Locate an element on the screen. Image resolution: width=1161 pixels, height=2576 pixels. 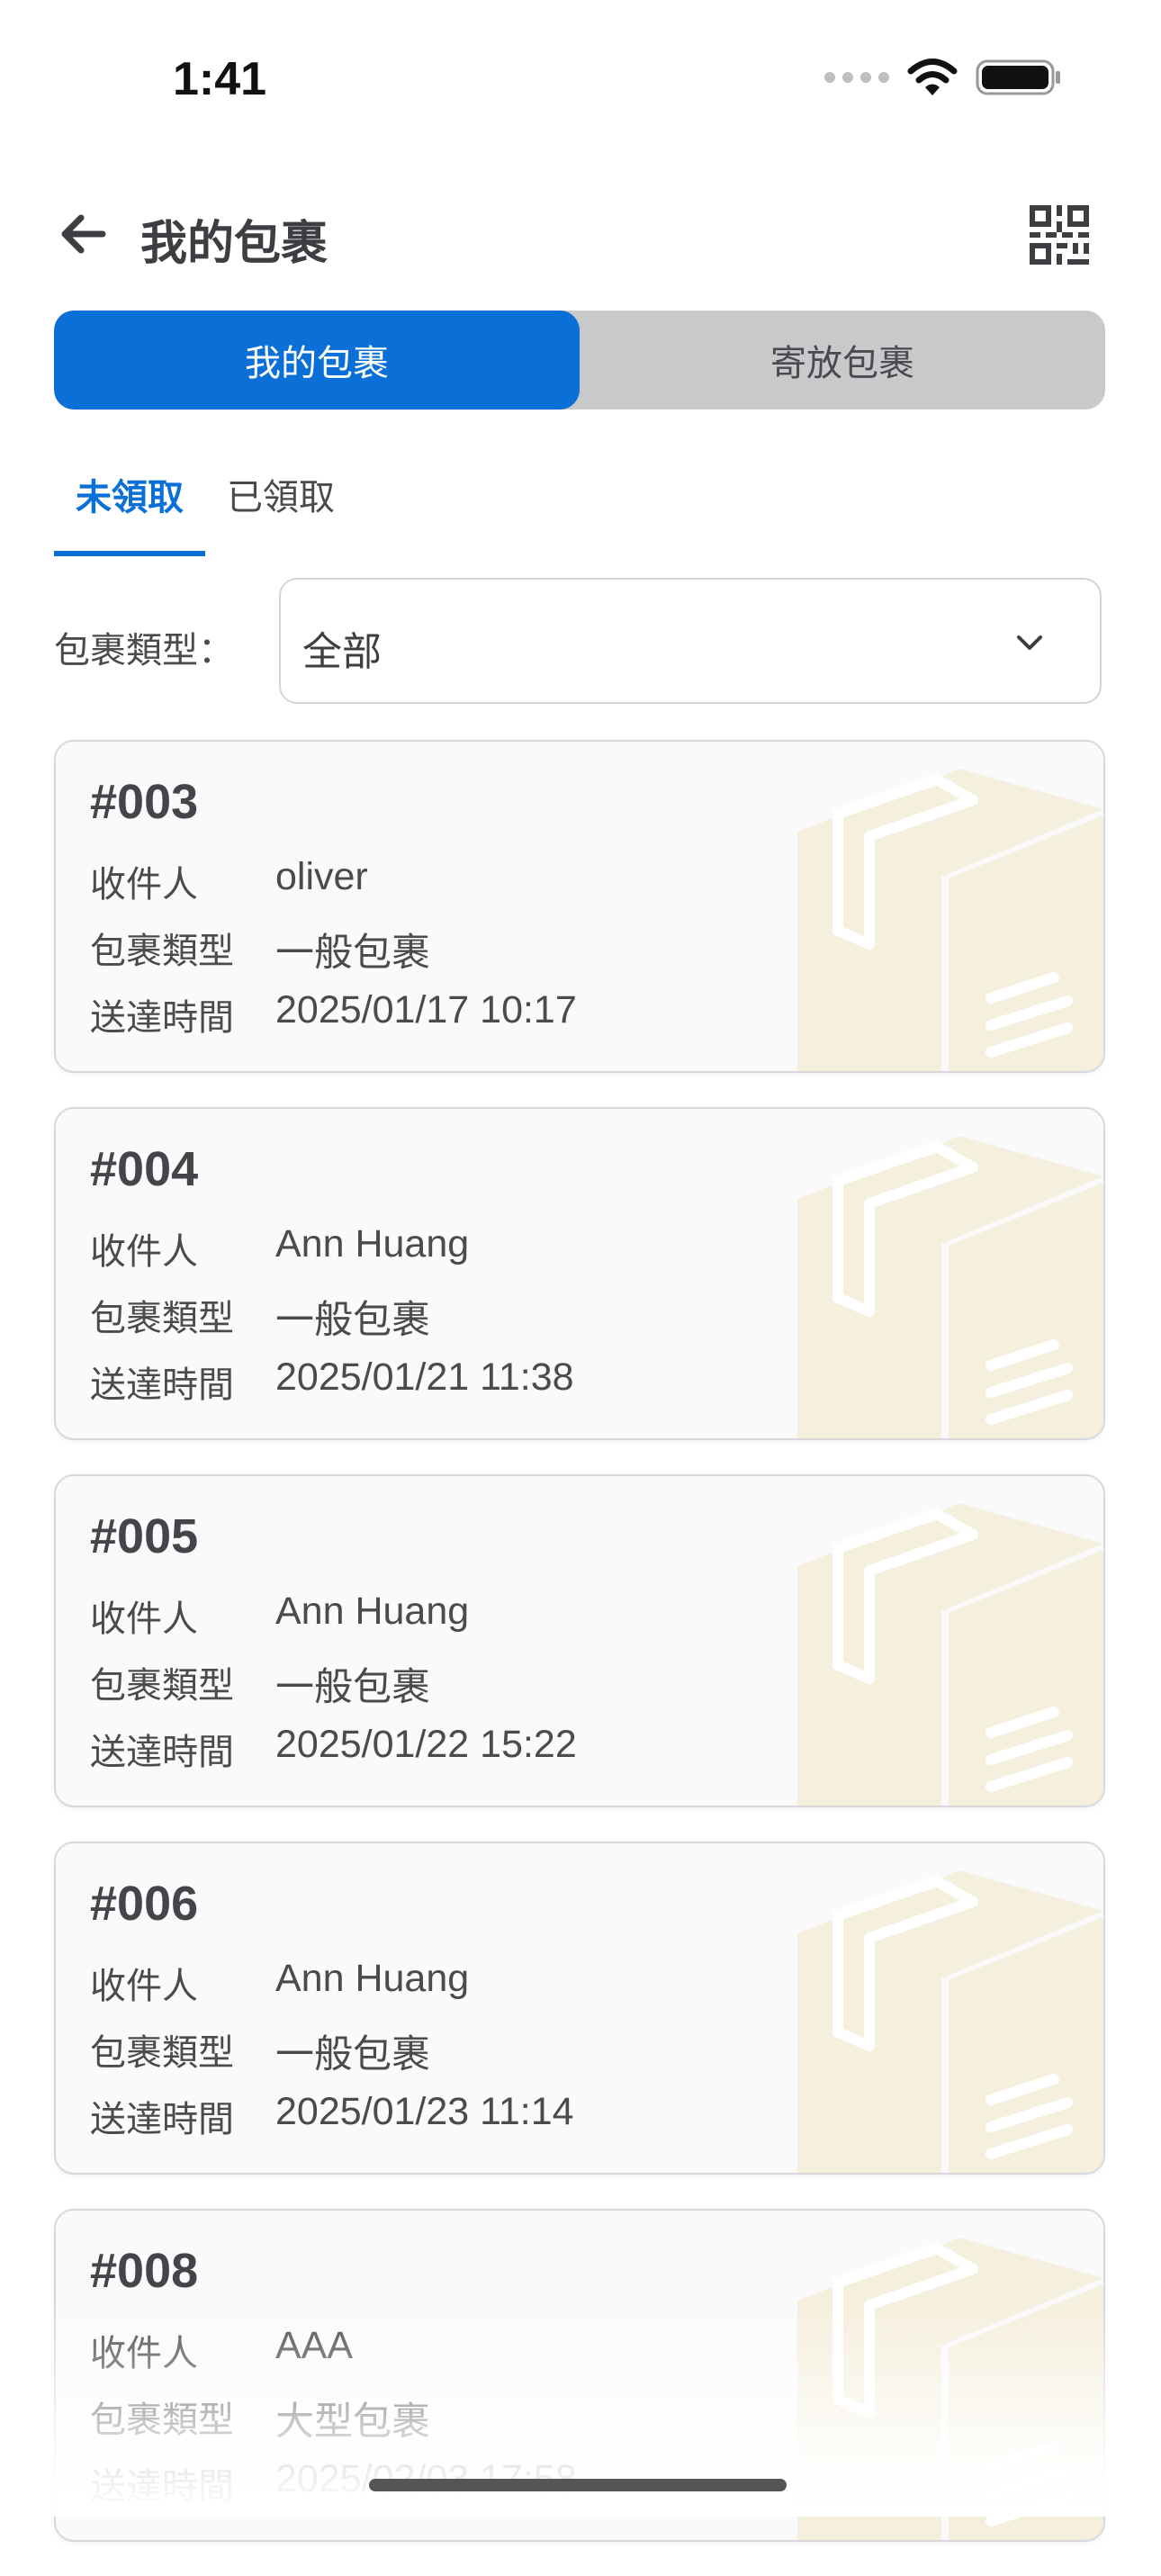
segmented-control: 我的包裹 寄放包裹 is located at coordinates (579, 360).